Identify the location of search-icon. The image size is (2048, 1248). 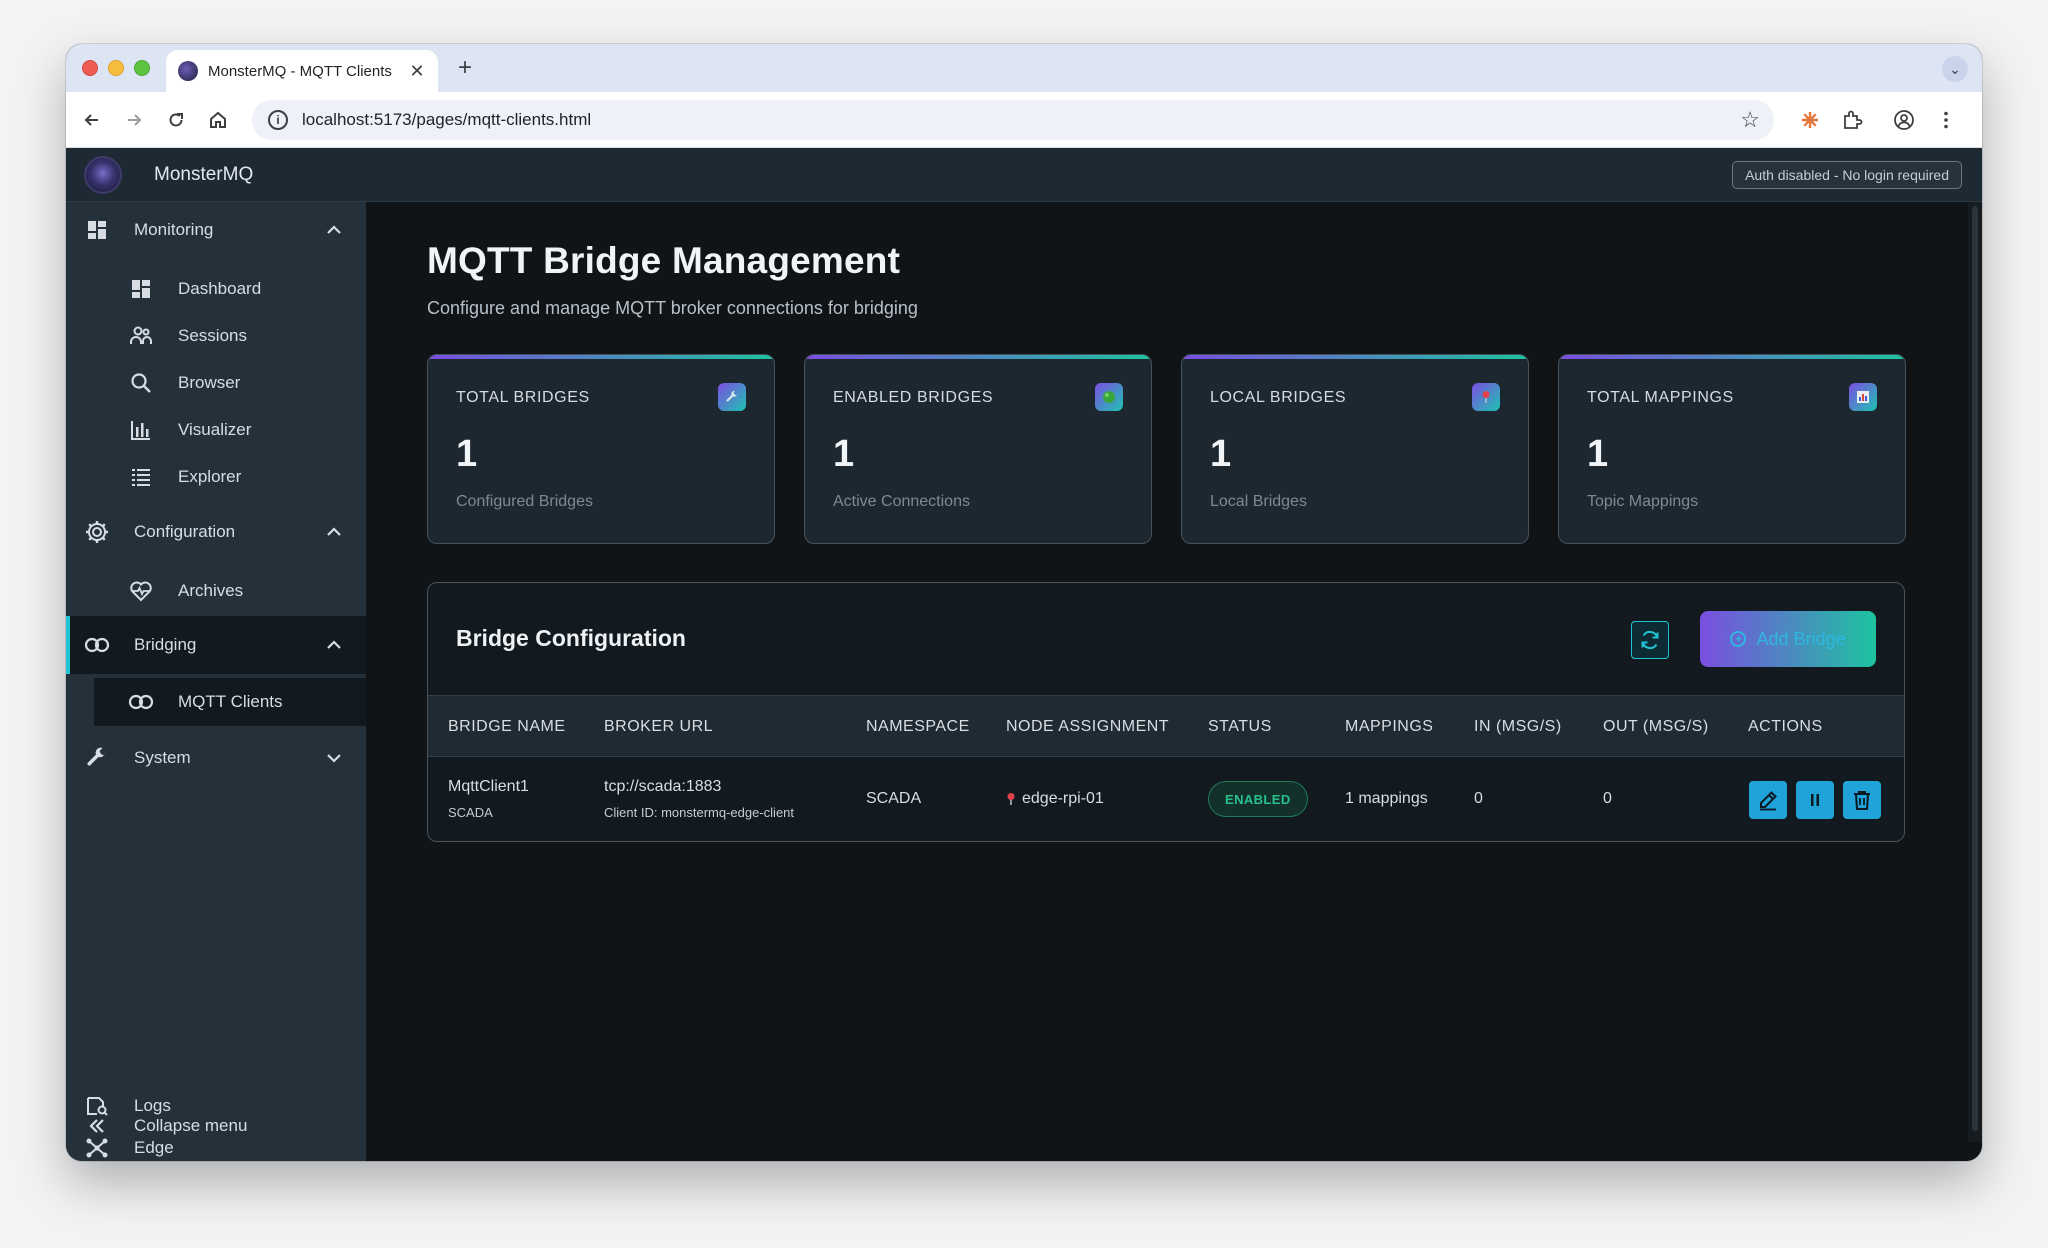
(141, 383).